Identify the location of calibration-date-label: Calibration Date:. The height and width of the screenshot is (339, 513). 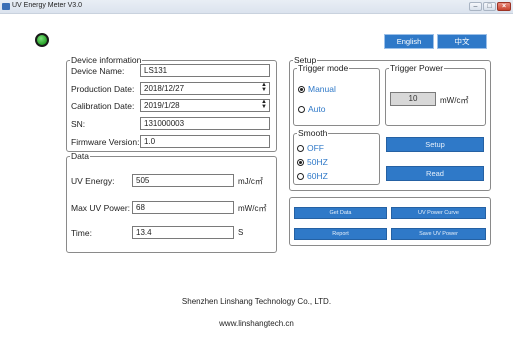
(103, 106).